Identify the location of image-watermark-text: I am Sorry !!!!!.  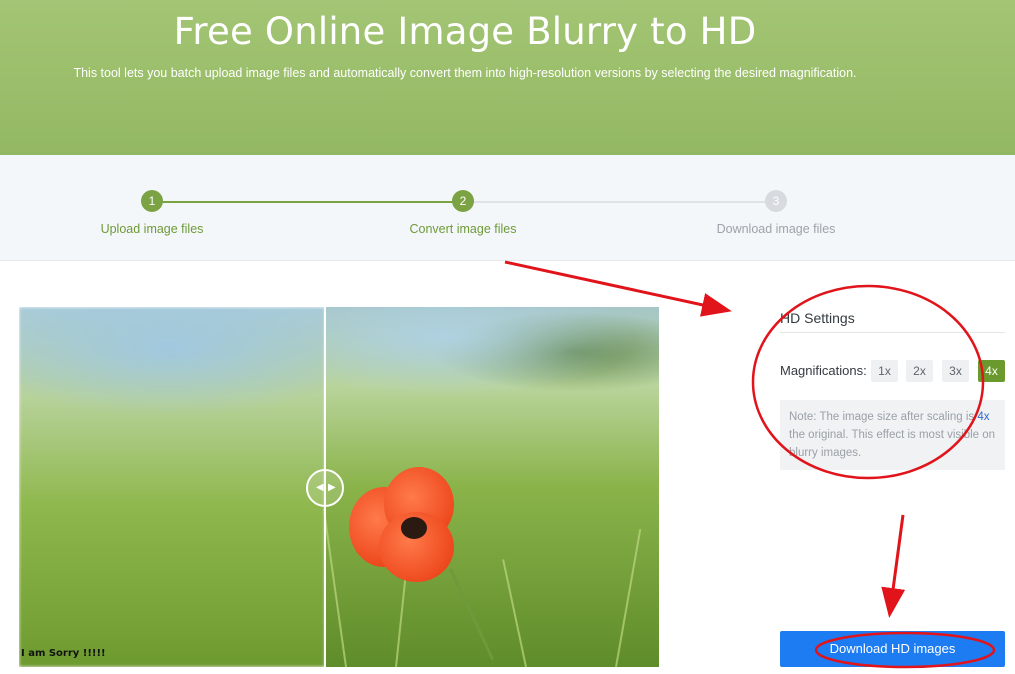
(63, 653).